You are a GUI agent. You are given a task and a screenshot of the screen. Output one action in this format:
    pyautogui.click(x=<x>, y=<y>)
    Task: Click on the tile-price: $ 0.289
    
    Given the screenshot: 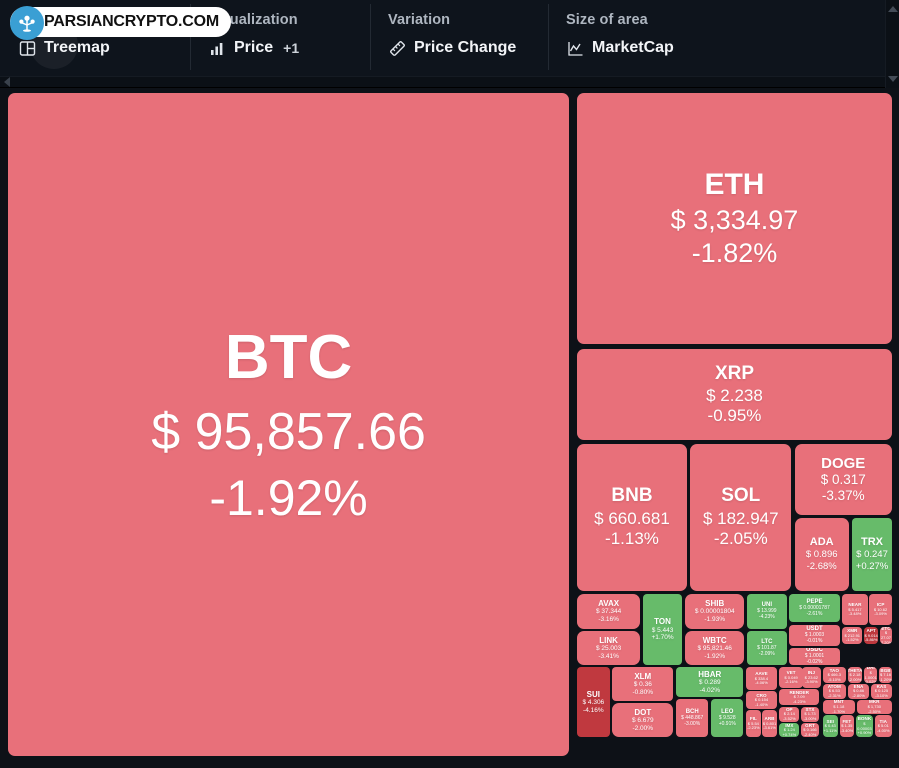 What is the action you would take?
    pyautogui.click(x=709, y=683)
    